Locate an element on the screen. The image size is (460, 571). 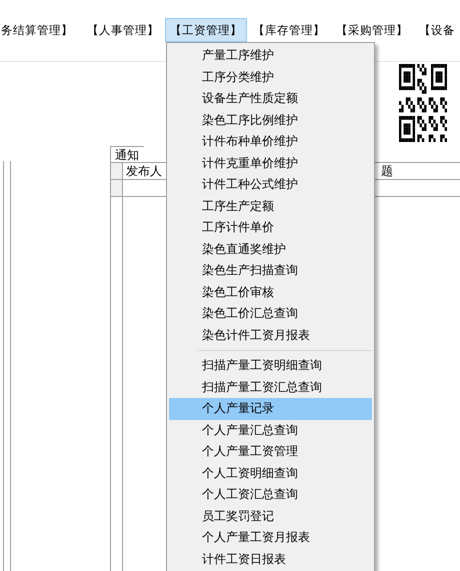
menu-option: 染色生产扫描查询 is located at coordinates (270, 271).